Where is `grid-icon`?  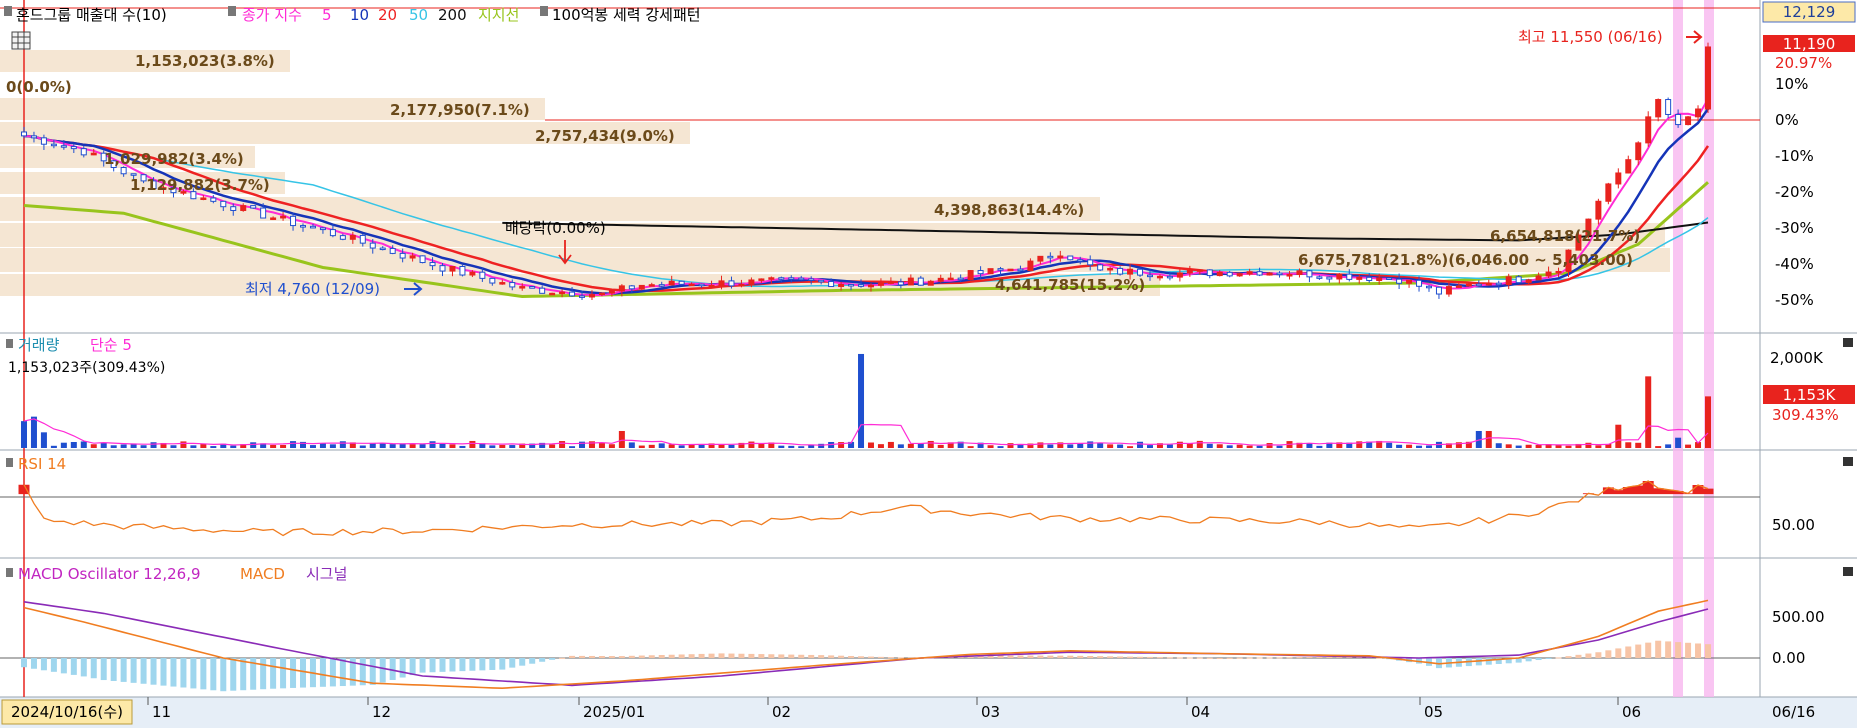
grid-icon is located at coordinates (21, 40).